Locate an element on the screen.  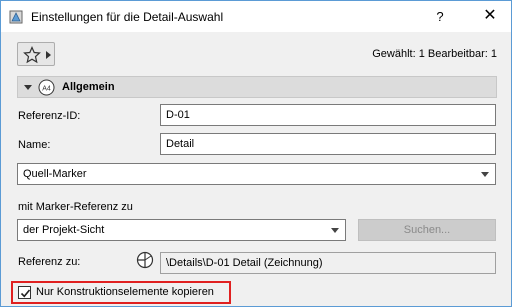
favorites-button is located at coordinates (36, 54).